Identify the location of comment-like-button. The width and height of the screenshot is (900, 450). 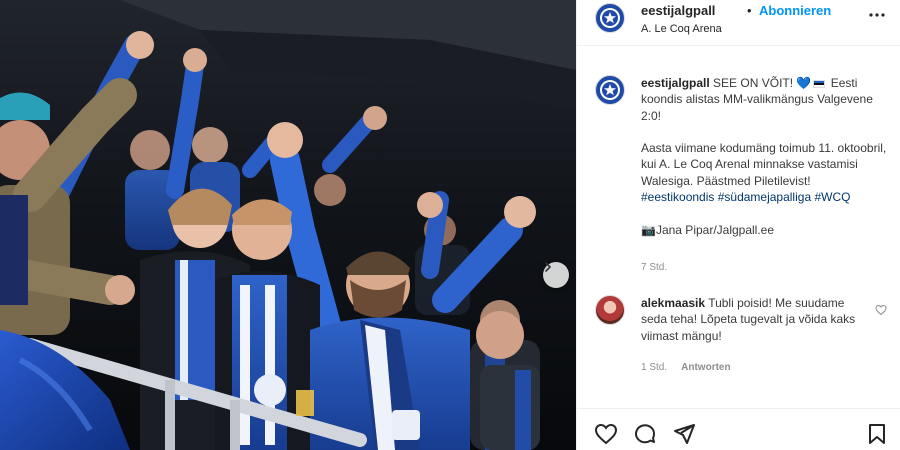
(881, 309).